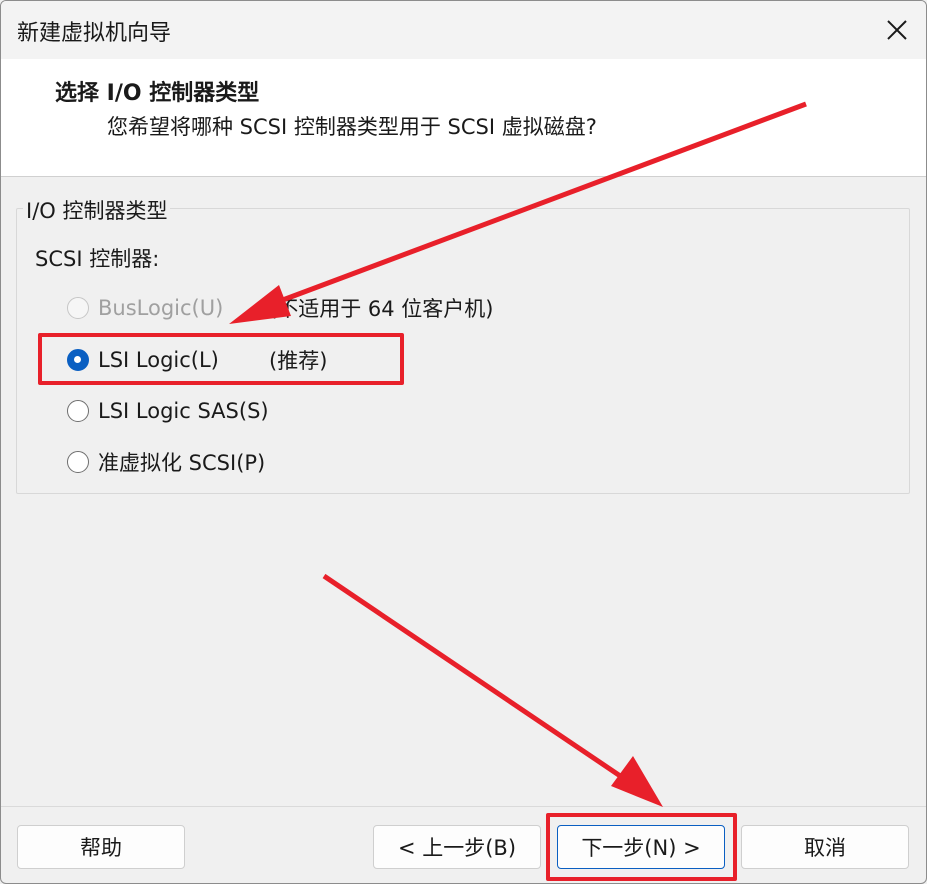 This screenshot has width=927, height=884. What do you see at coordinates (78, 308) in the screenshot?
I see `radio-button-buslogic` at bounding box center [78, 308].